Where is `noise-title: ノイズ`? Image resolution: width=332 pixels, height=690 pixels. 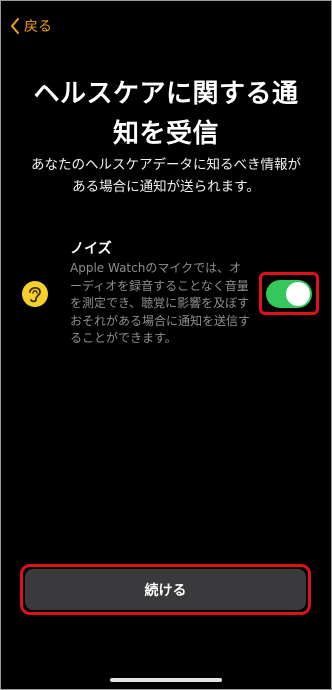
noise-title: ノイズ is located at coordinates (91, 249).